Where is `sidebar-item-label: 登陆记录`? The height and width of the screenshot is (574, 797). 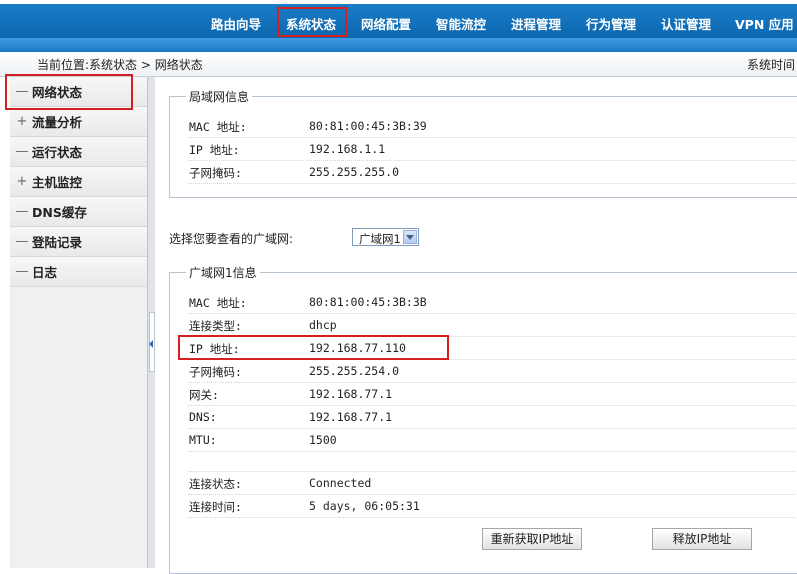
sidebar-item-label: 登陆记录 is located at coordinates (57, 242).